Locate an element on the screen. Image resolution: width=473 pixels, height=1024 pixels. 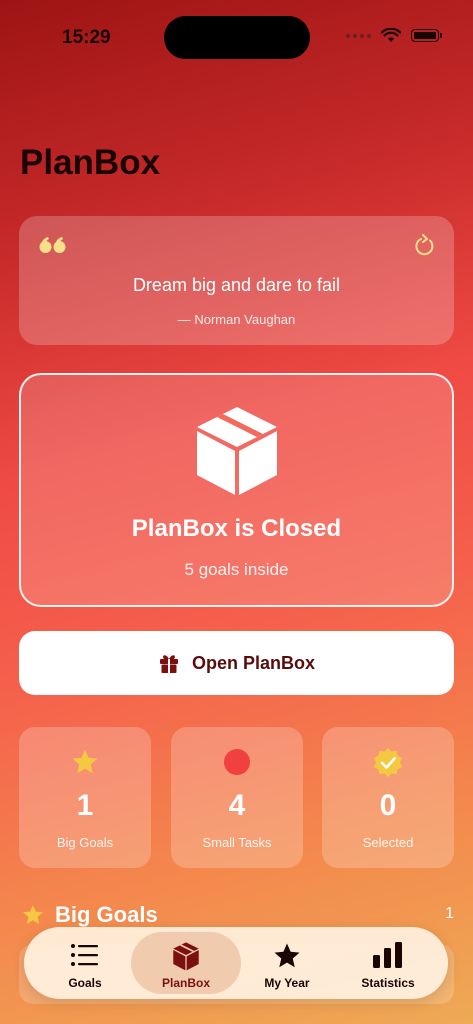
section-count: 1 is located at coordinates (449, 913).